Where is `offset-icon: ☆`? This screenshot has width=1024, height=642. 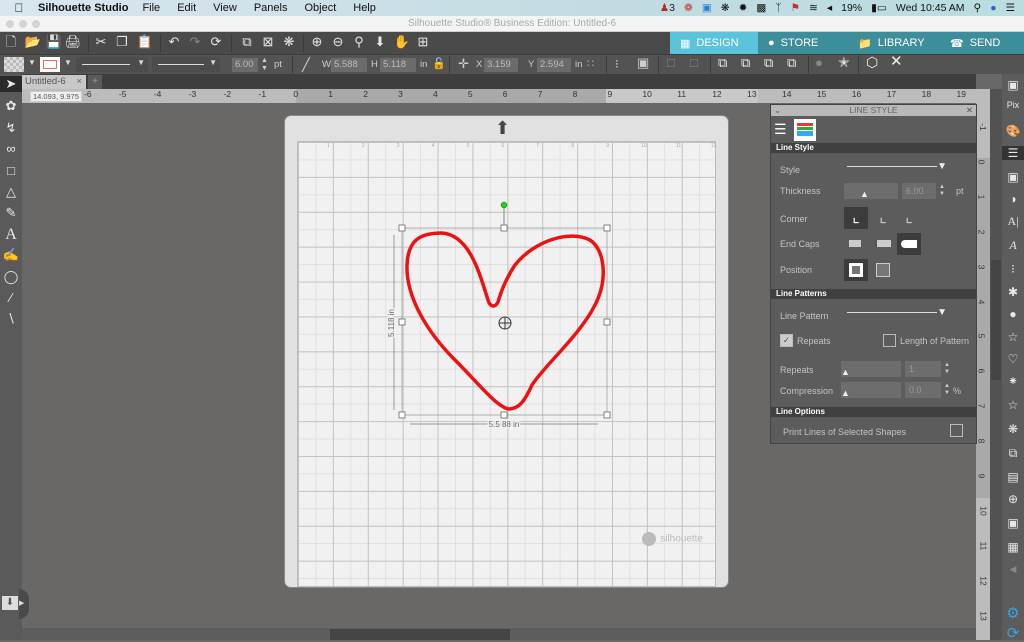
offset-icon: ☆ is located at coordinates (1013, 337).